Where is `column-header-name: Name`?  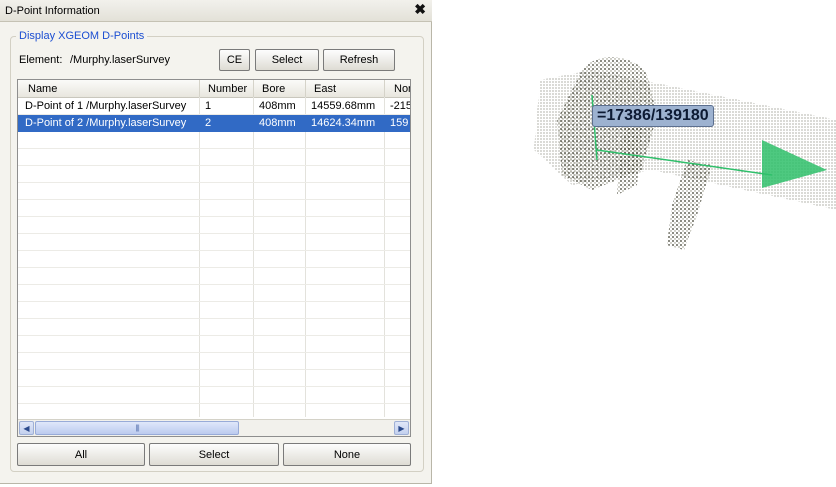
column-header-name: Name is located at coordinates (42, 89).